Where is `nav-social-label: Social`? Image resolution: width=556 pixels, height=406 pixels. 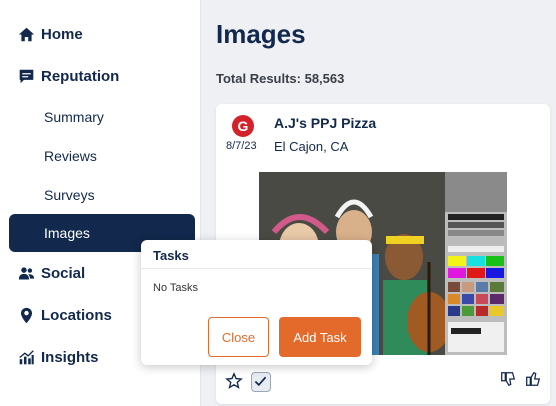
nav-social-label: Social is located at coordinates (63, 273).